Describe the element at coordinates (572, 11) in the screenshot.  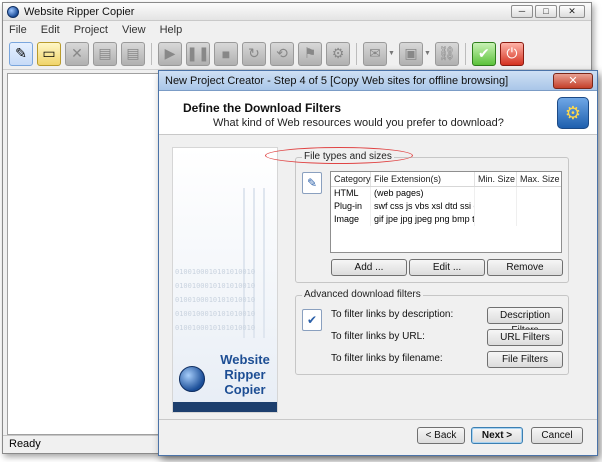
I see `close-button: ✕` at that location.